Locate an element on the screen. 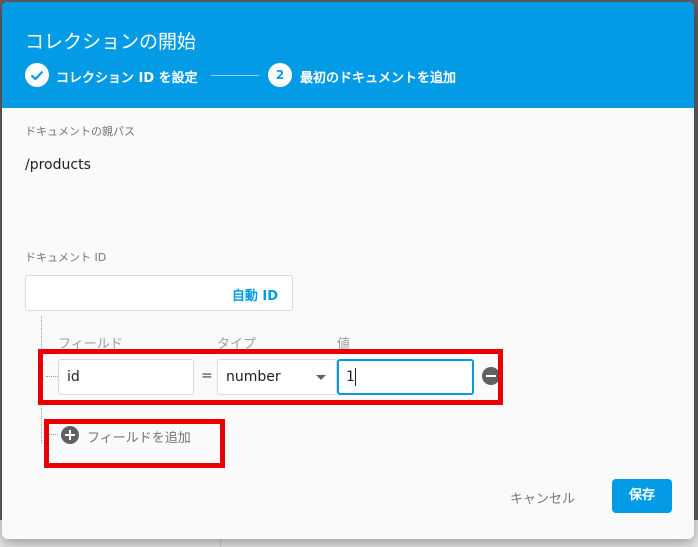 This screenshot has height=547, width=698. highlight-add-field is located at coordinates (134, 443).